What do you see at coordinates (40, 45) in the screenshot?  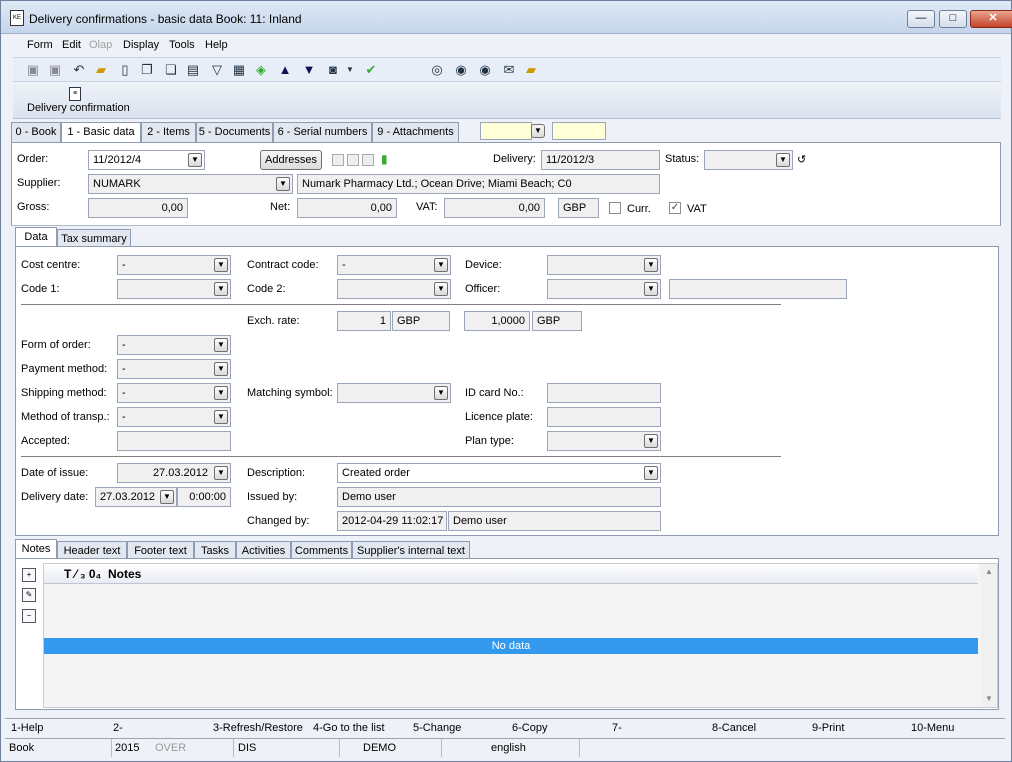 I see `menu-form: Form` at bounding box center [40, 45].